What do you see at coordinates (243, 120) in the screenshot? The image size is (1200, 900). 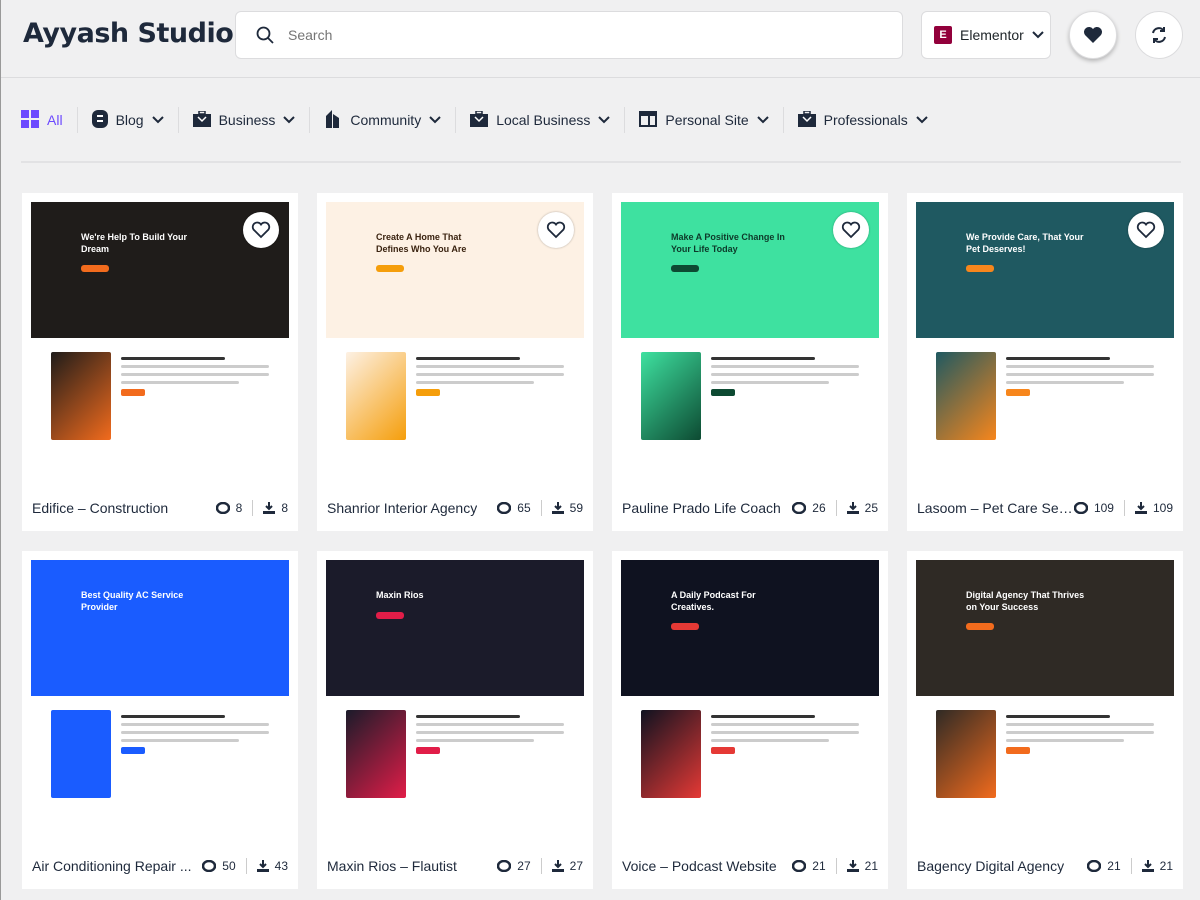 I see `category-business: Business` at bounding box center [243, 120].